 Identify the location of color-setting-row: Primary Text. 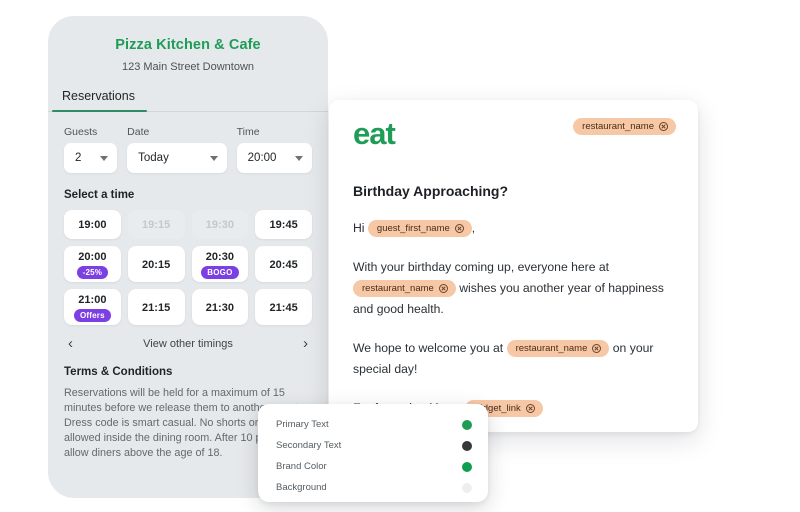
(374, 424).